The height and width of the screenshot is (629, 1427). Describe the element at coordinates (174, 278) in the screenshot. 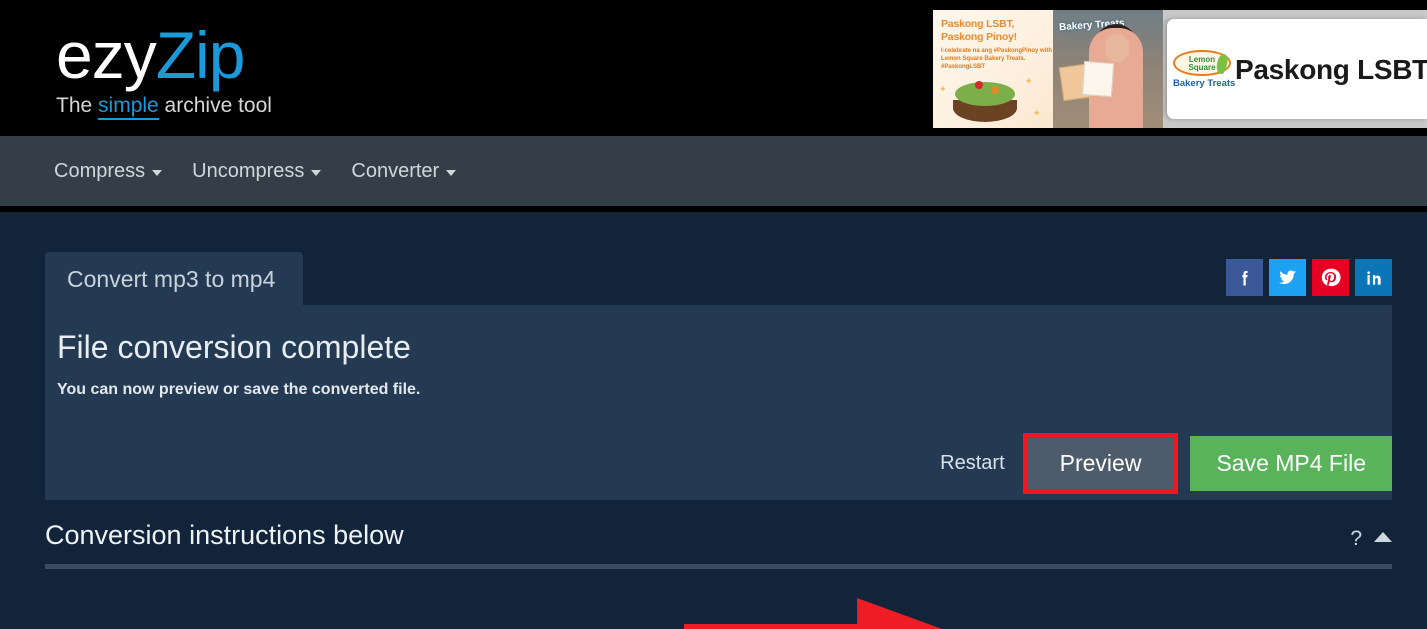

I see `tab-convert-mp3-to-mp4: Convert mp3 to mp4` at that location.